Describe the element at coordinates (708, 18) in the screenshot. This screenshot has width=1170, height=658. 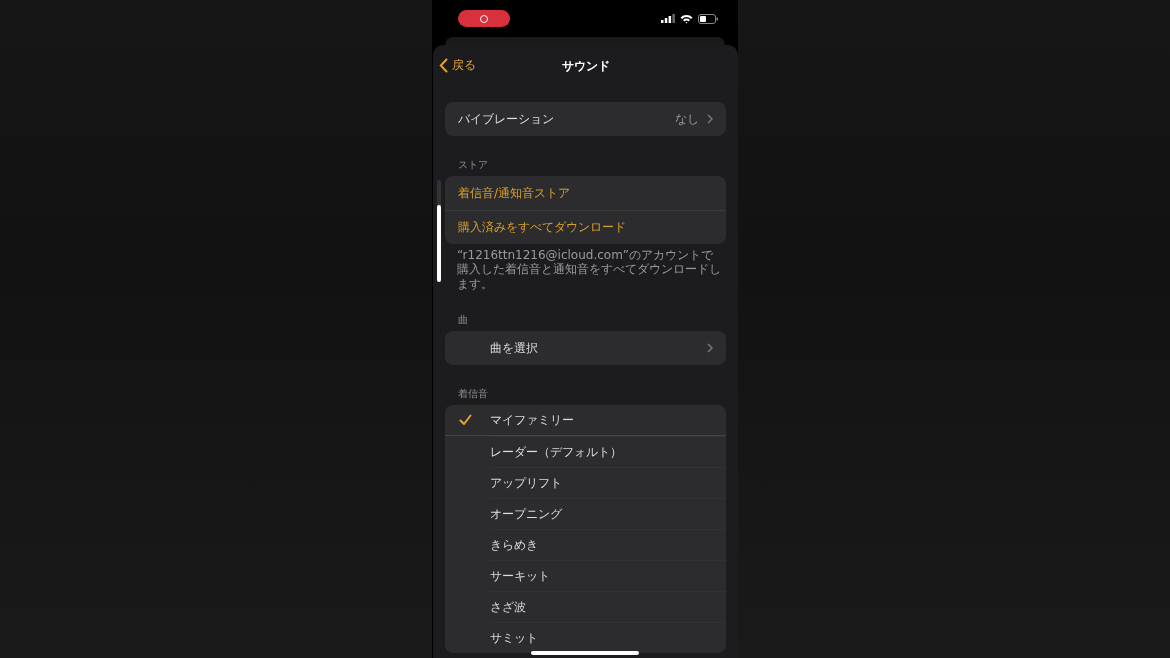
I see `battery-icon` at that location.